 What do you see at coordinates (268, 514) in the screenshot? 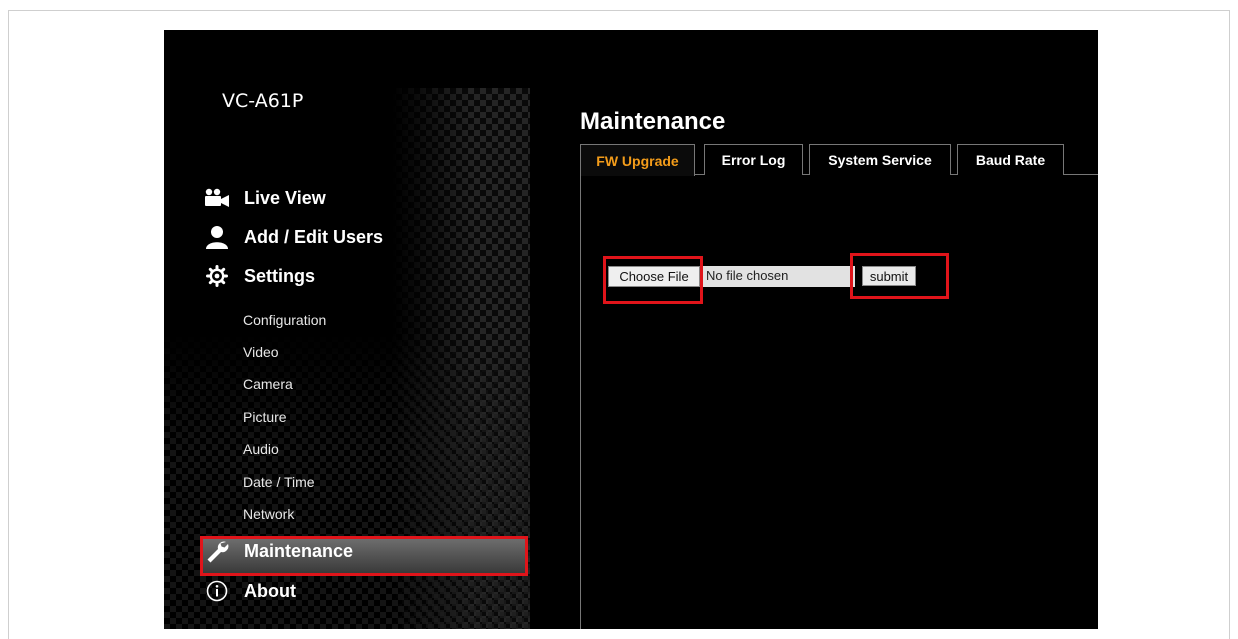
I see `sidebar-subitem-network: Network` at bounding box center [268, 514].